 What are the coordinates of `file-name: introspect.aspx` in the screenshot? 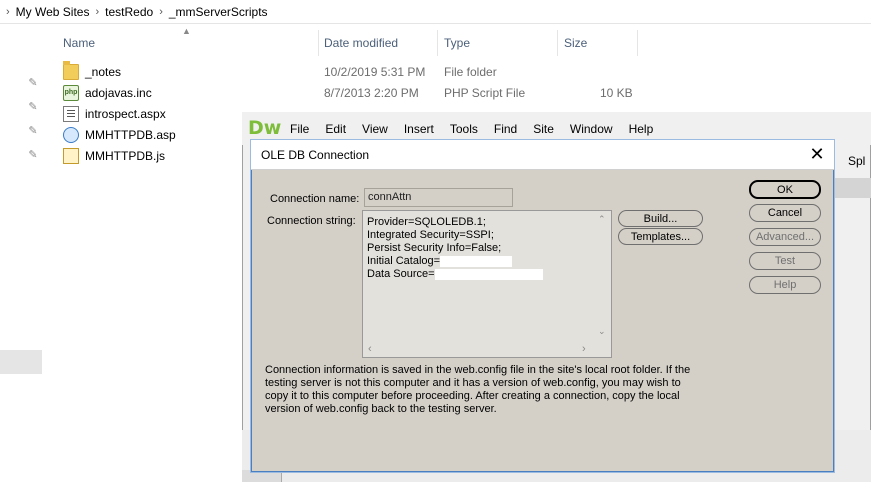 It's located at (125, 114).